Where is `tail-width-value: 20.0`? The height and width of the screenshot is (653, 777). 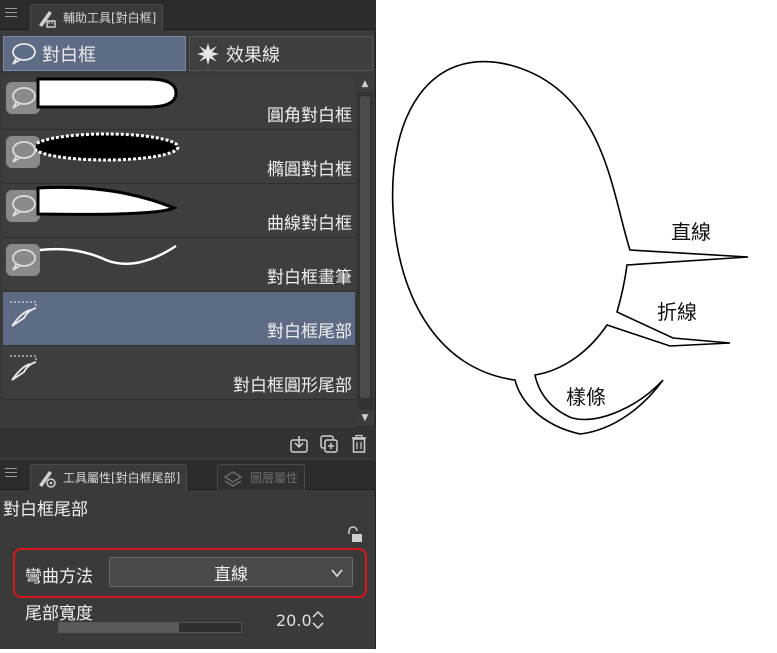 tail-width-value: 20.0 is located at coordinates (294, 620).